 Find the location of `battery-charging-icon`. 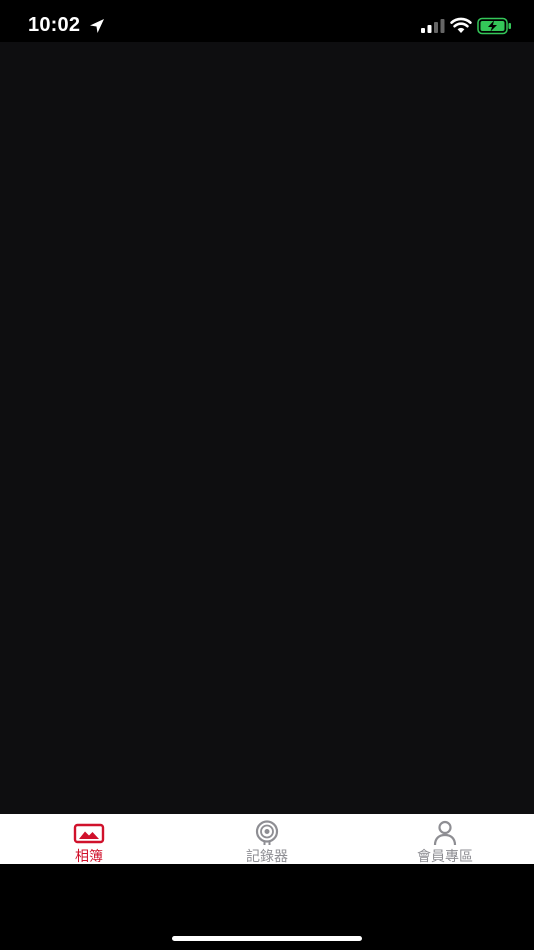

battery-charging-icon is located at coordinates (494, 26).